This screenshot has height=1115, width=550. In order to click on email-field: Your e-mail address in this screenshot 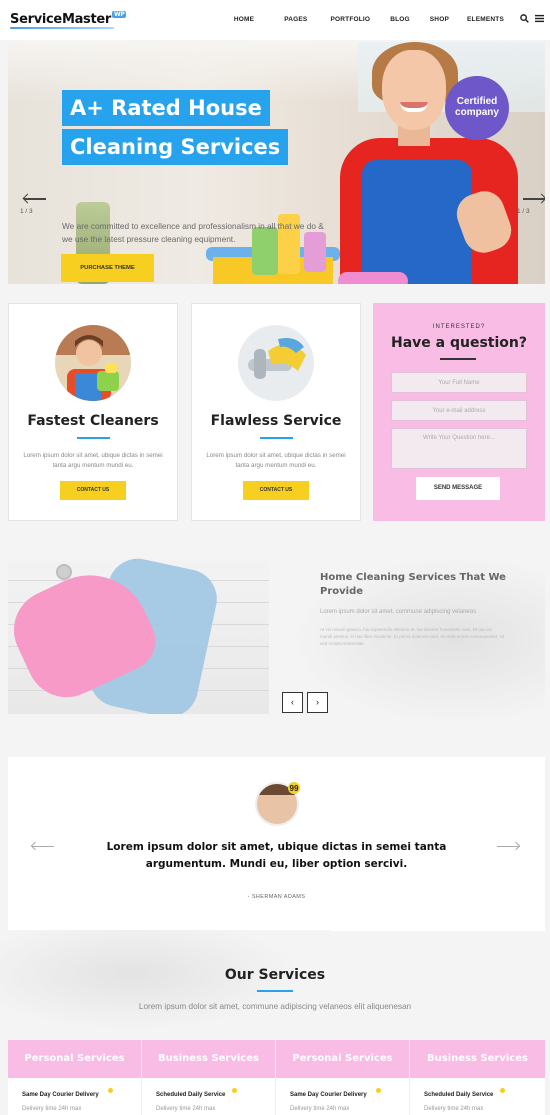, I will do `click(459, 410)`.